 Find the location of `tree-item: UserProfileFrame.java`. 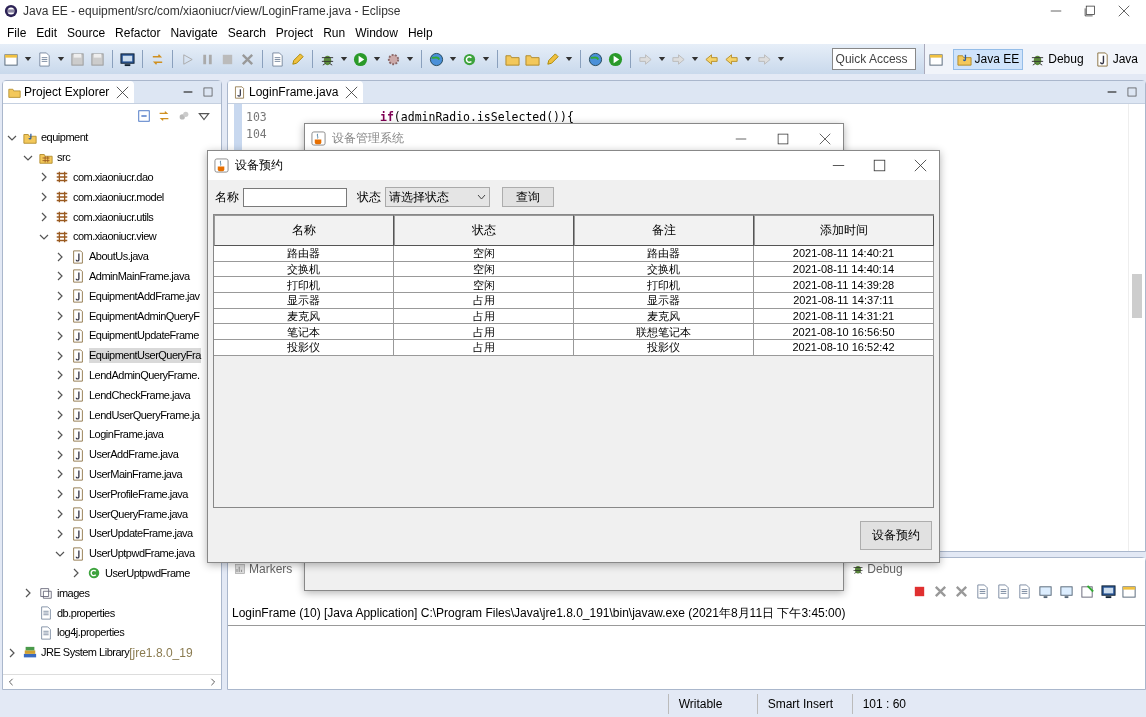

tree-item: UserProfileFrame.java is located at coordinates (138, 494).